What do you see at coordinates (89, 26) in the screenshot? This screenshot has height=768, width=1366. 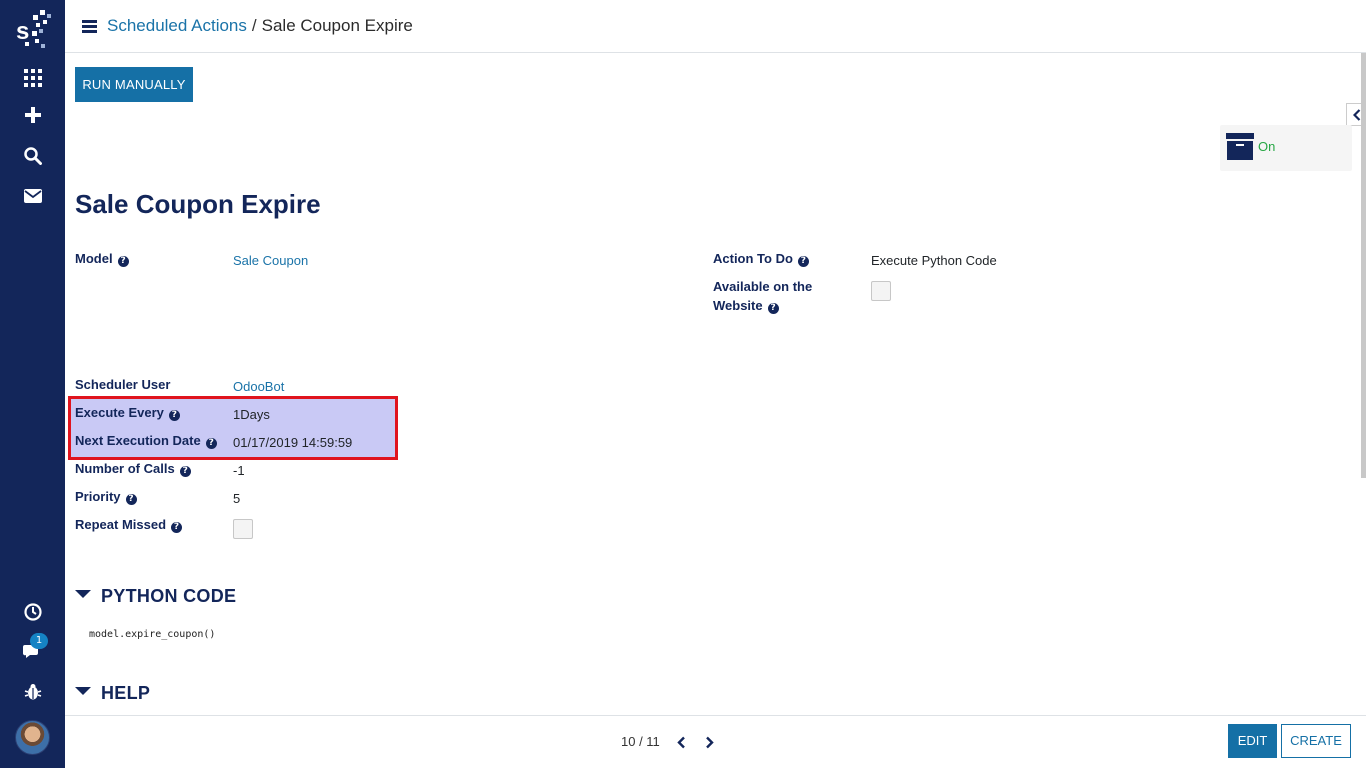 I see `hamburger-menu-icon` at bounding box center [89, 26].